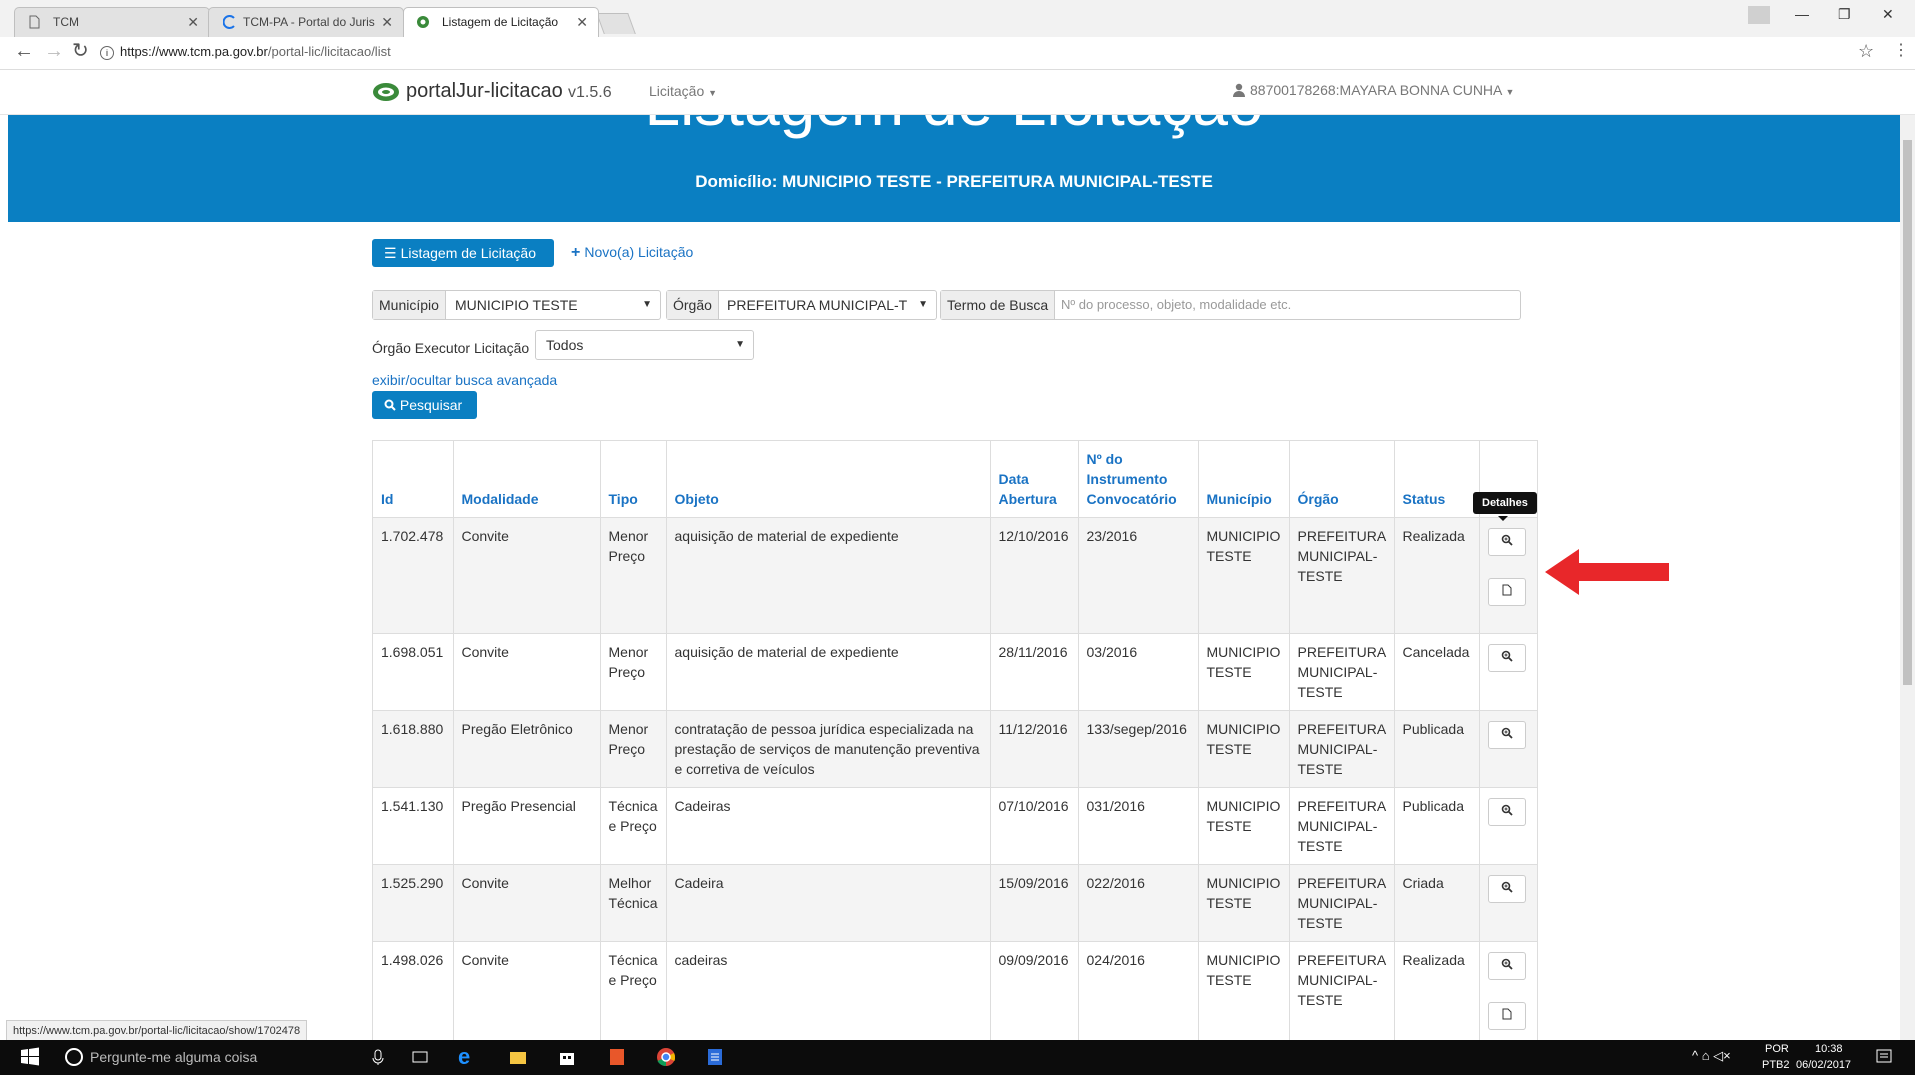 Image resolution: width=1915 pixels, height=1075 pixels. What do you see at coordinates (484, 91) in the screenshot?
I see `brand-name: portalJur-licitacao` at bounding box center [484, 91].